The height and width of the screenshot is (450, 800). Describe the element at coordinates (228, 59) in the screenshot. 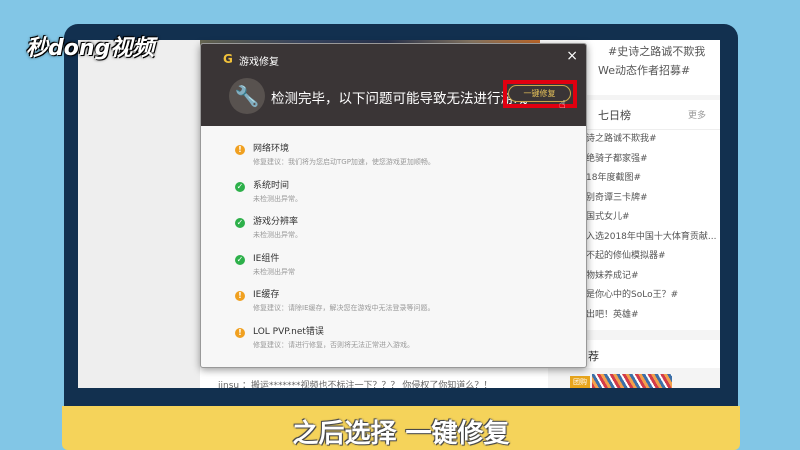

I see `app-logo-icon: G` at that location.